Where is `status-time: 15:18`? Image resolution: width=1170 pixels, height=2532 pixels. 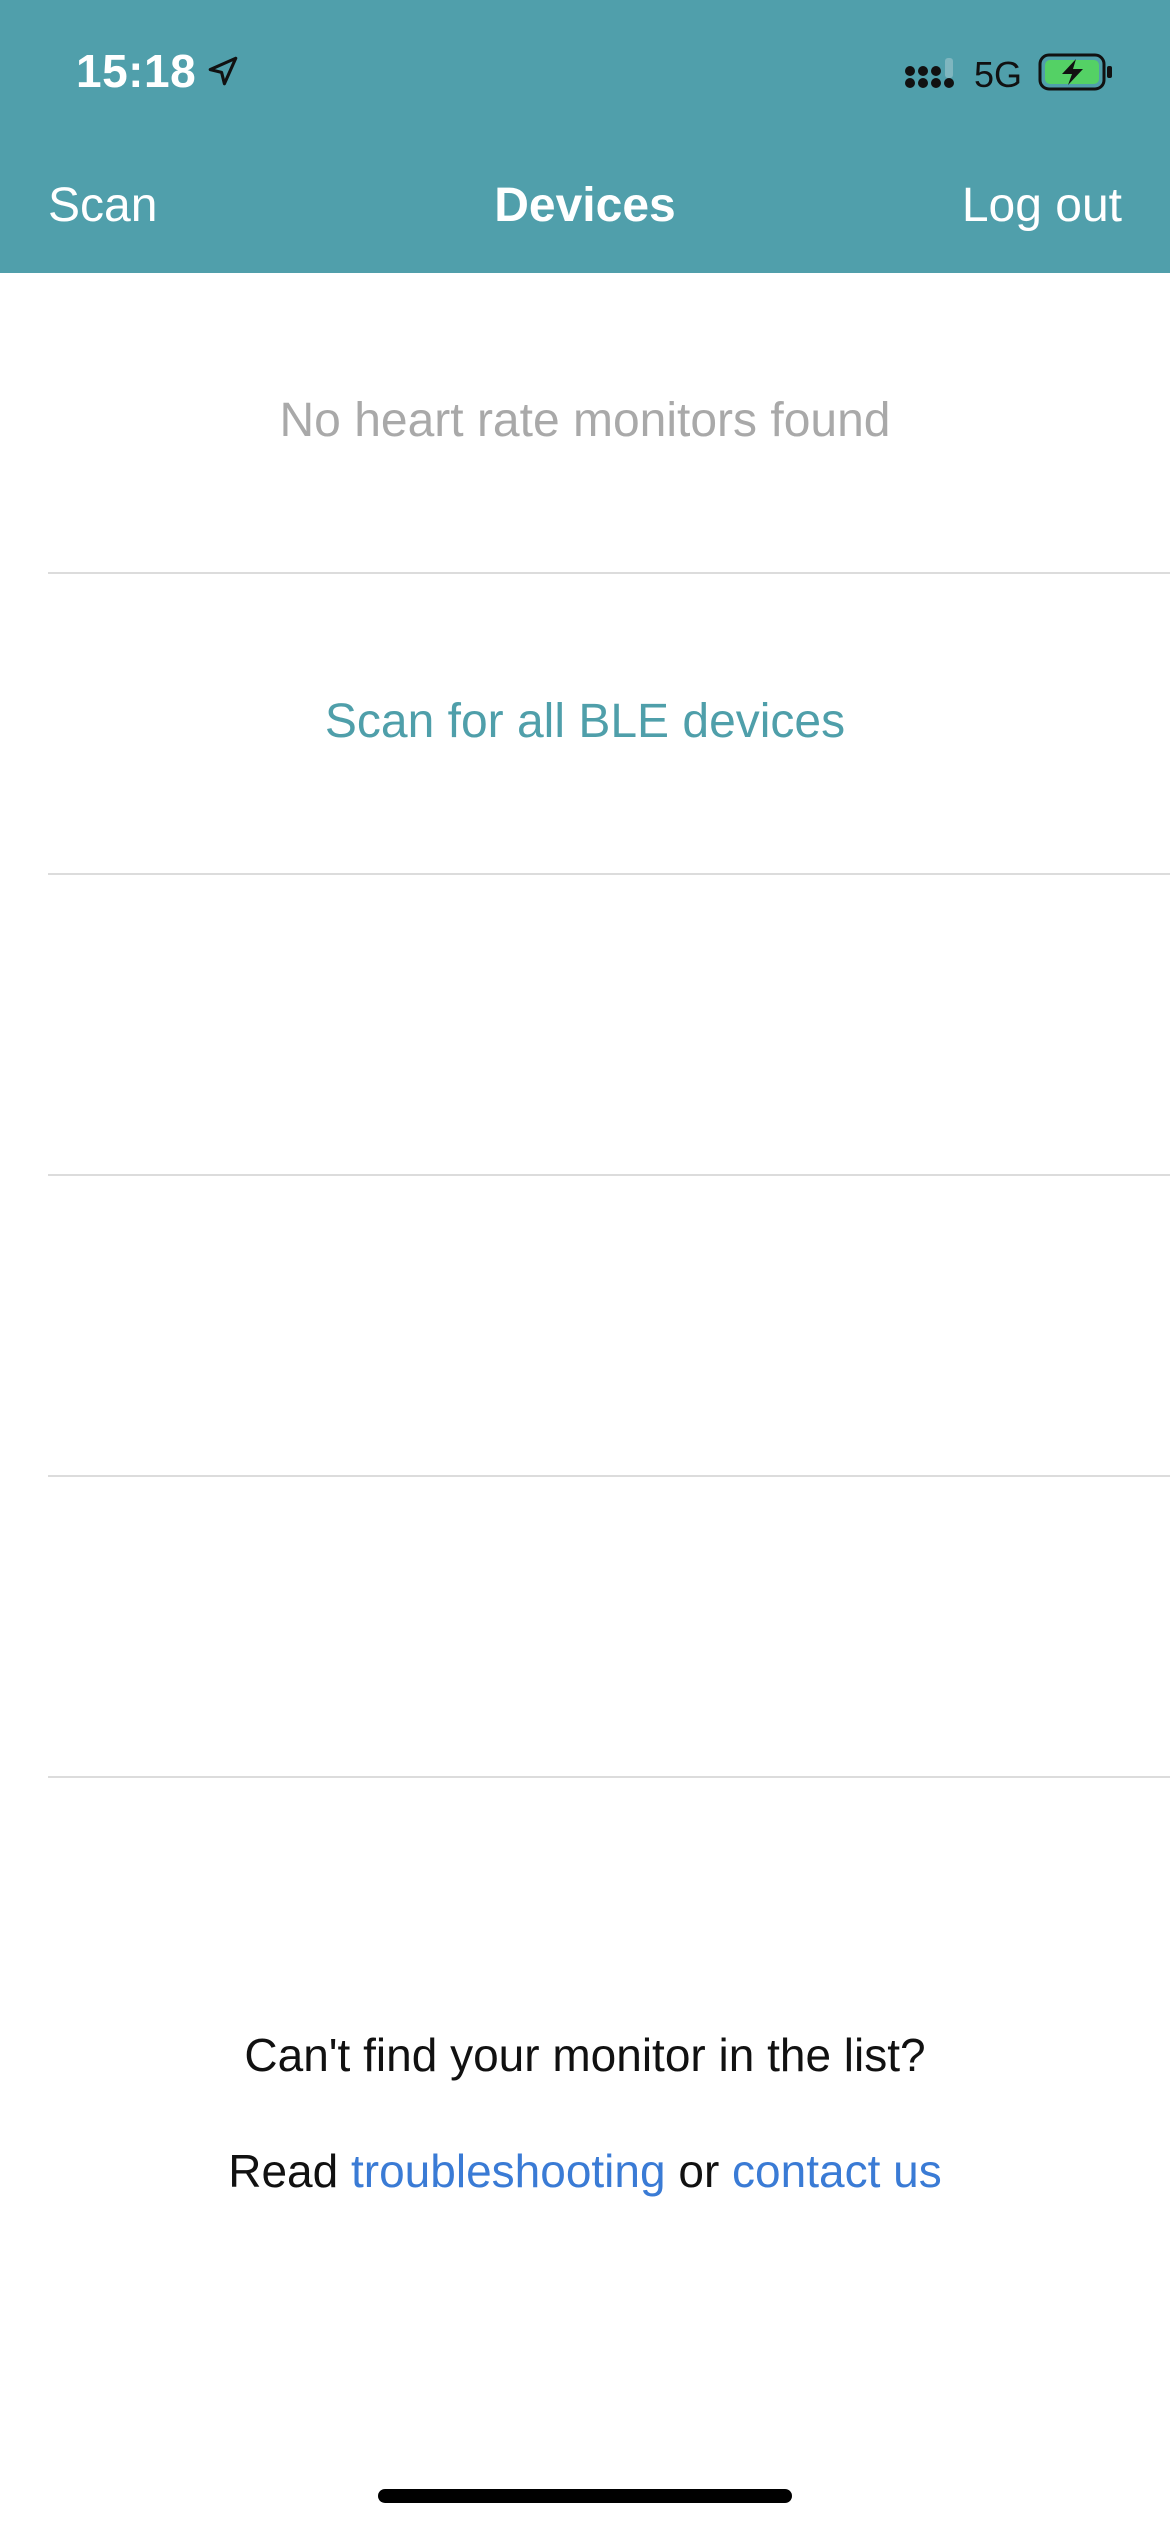
status-time: 15:18 is located at coordinates (158, 71).